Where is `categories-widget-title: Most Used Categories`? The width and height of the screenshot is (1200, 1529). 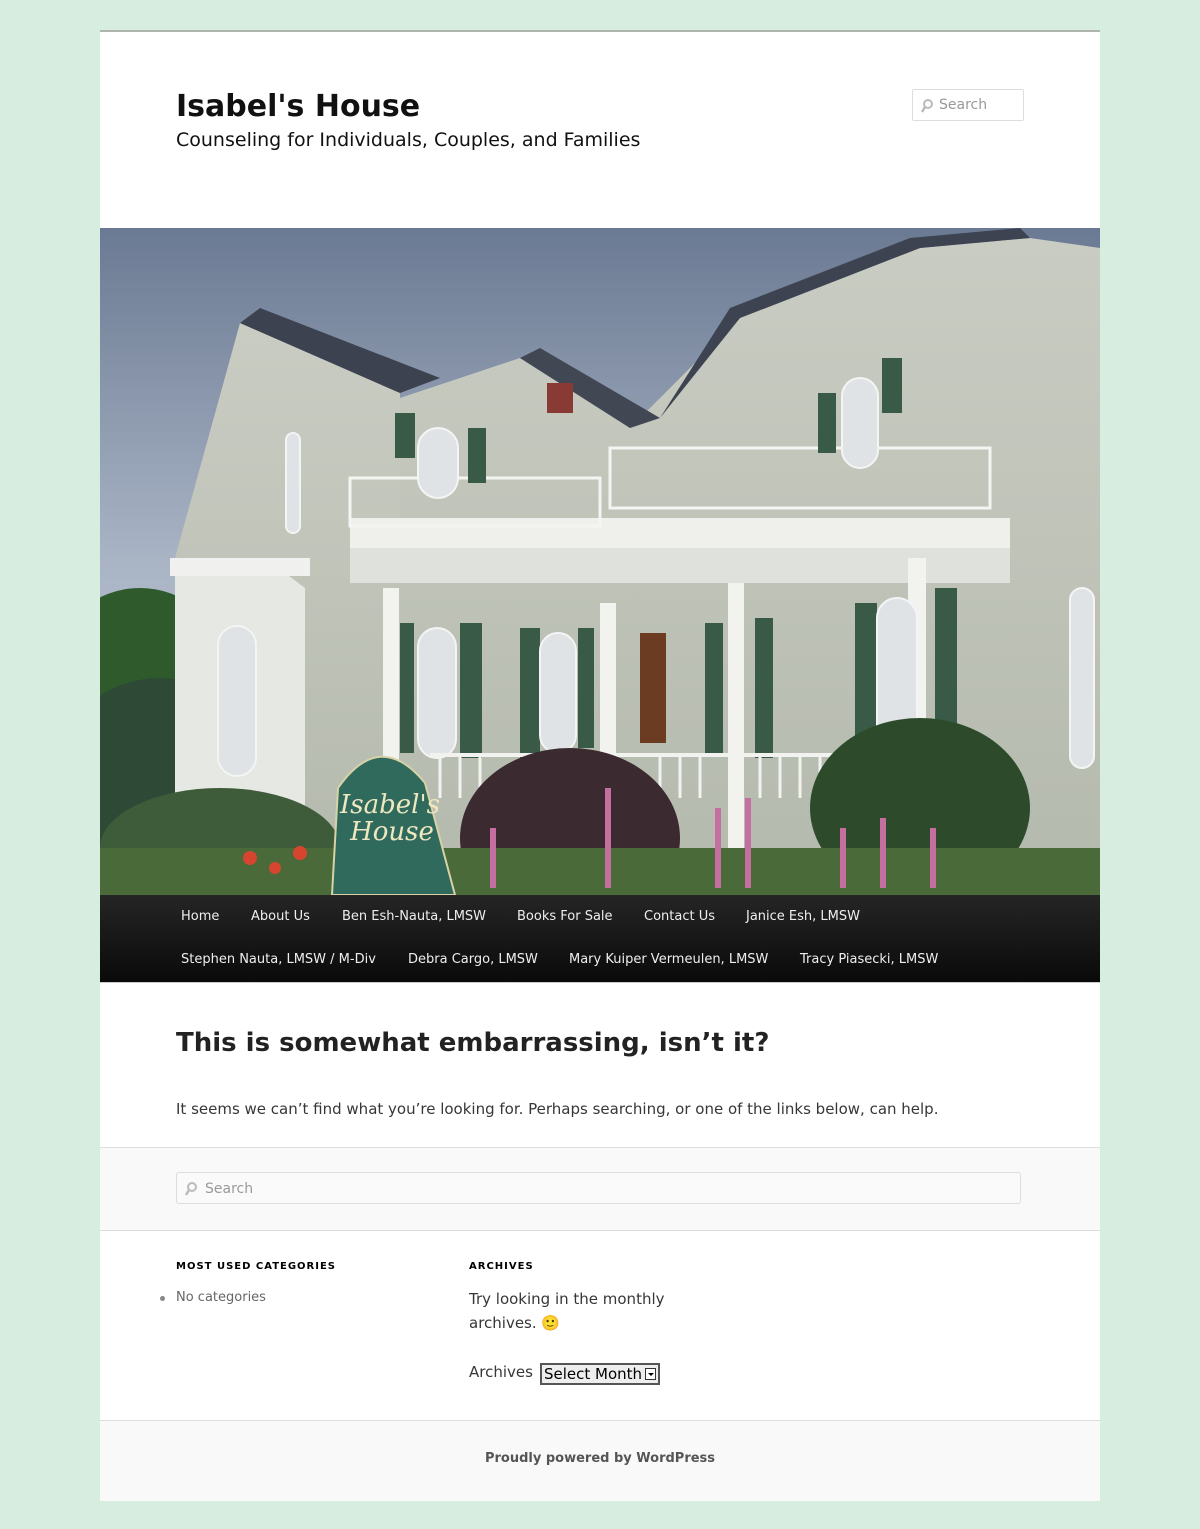
categories-widget-title: Most Used Categories is located at coordinates (256, 1266).